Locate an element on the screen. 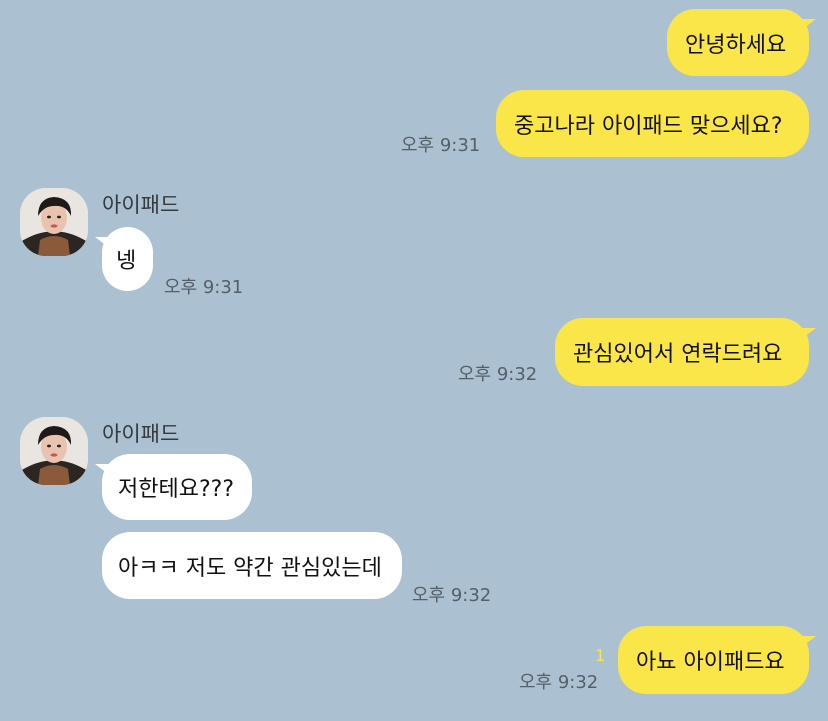 The height and width of the screenshot is (721, 828). other-message-bubble: 저한테요??? is located at coordinates (173, 487).